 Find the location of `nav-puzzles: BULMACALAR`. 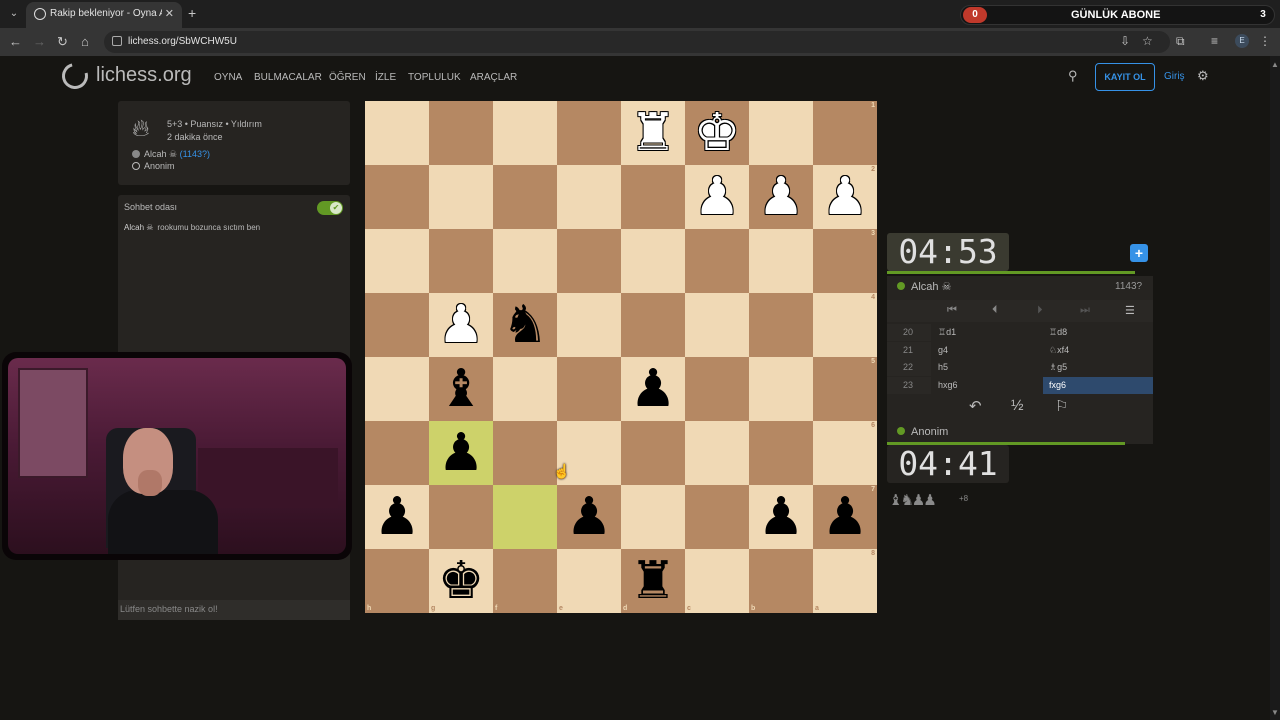

nav-puzzles: BULMACALAR is located at coordinates (288, 77).